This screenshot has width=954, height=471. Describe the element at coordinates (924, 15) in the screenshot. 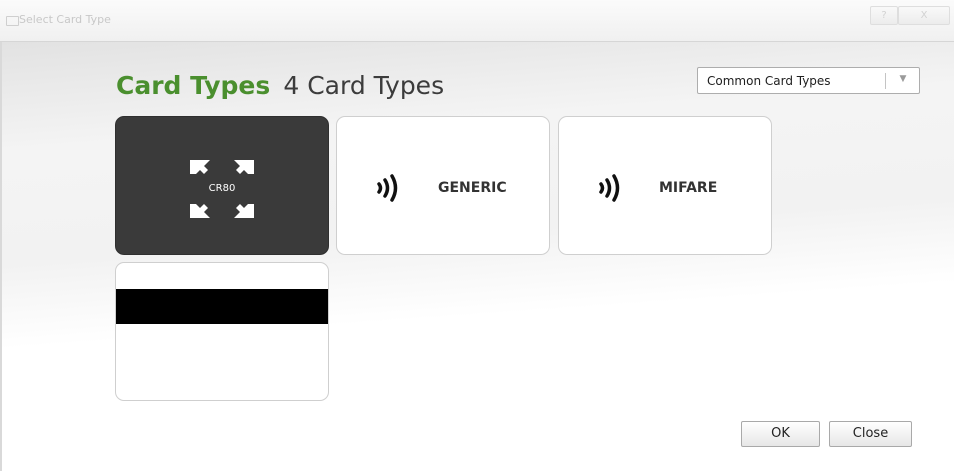

I see `window-close-button: X` at that location.